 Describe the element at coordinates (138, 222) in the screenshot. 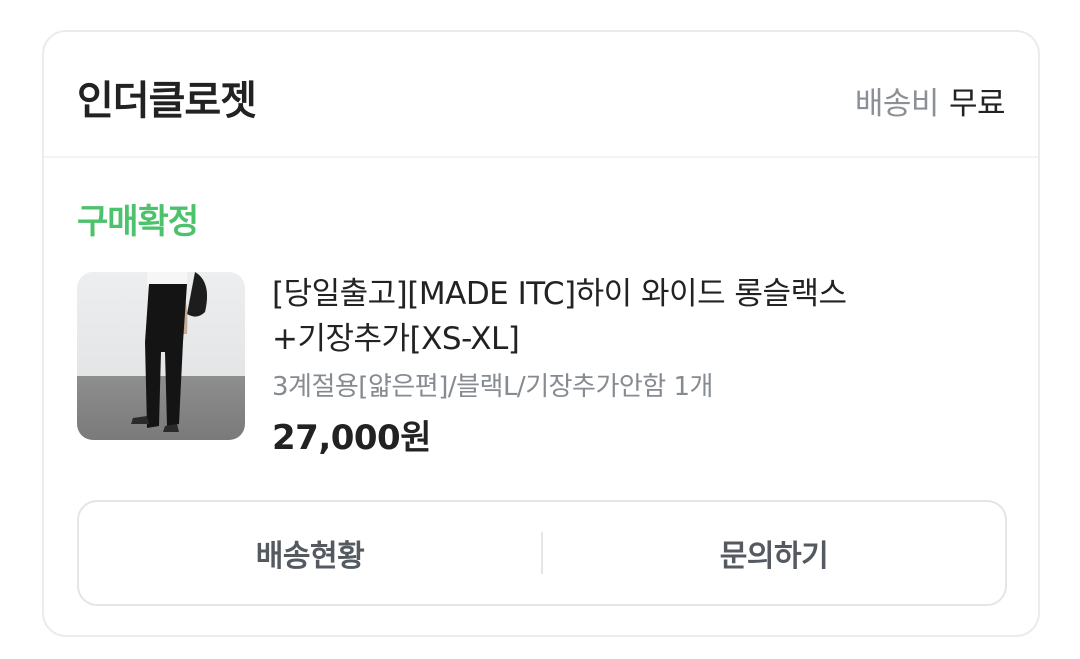

I see `order-status-badge: 구매확정` at that location.